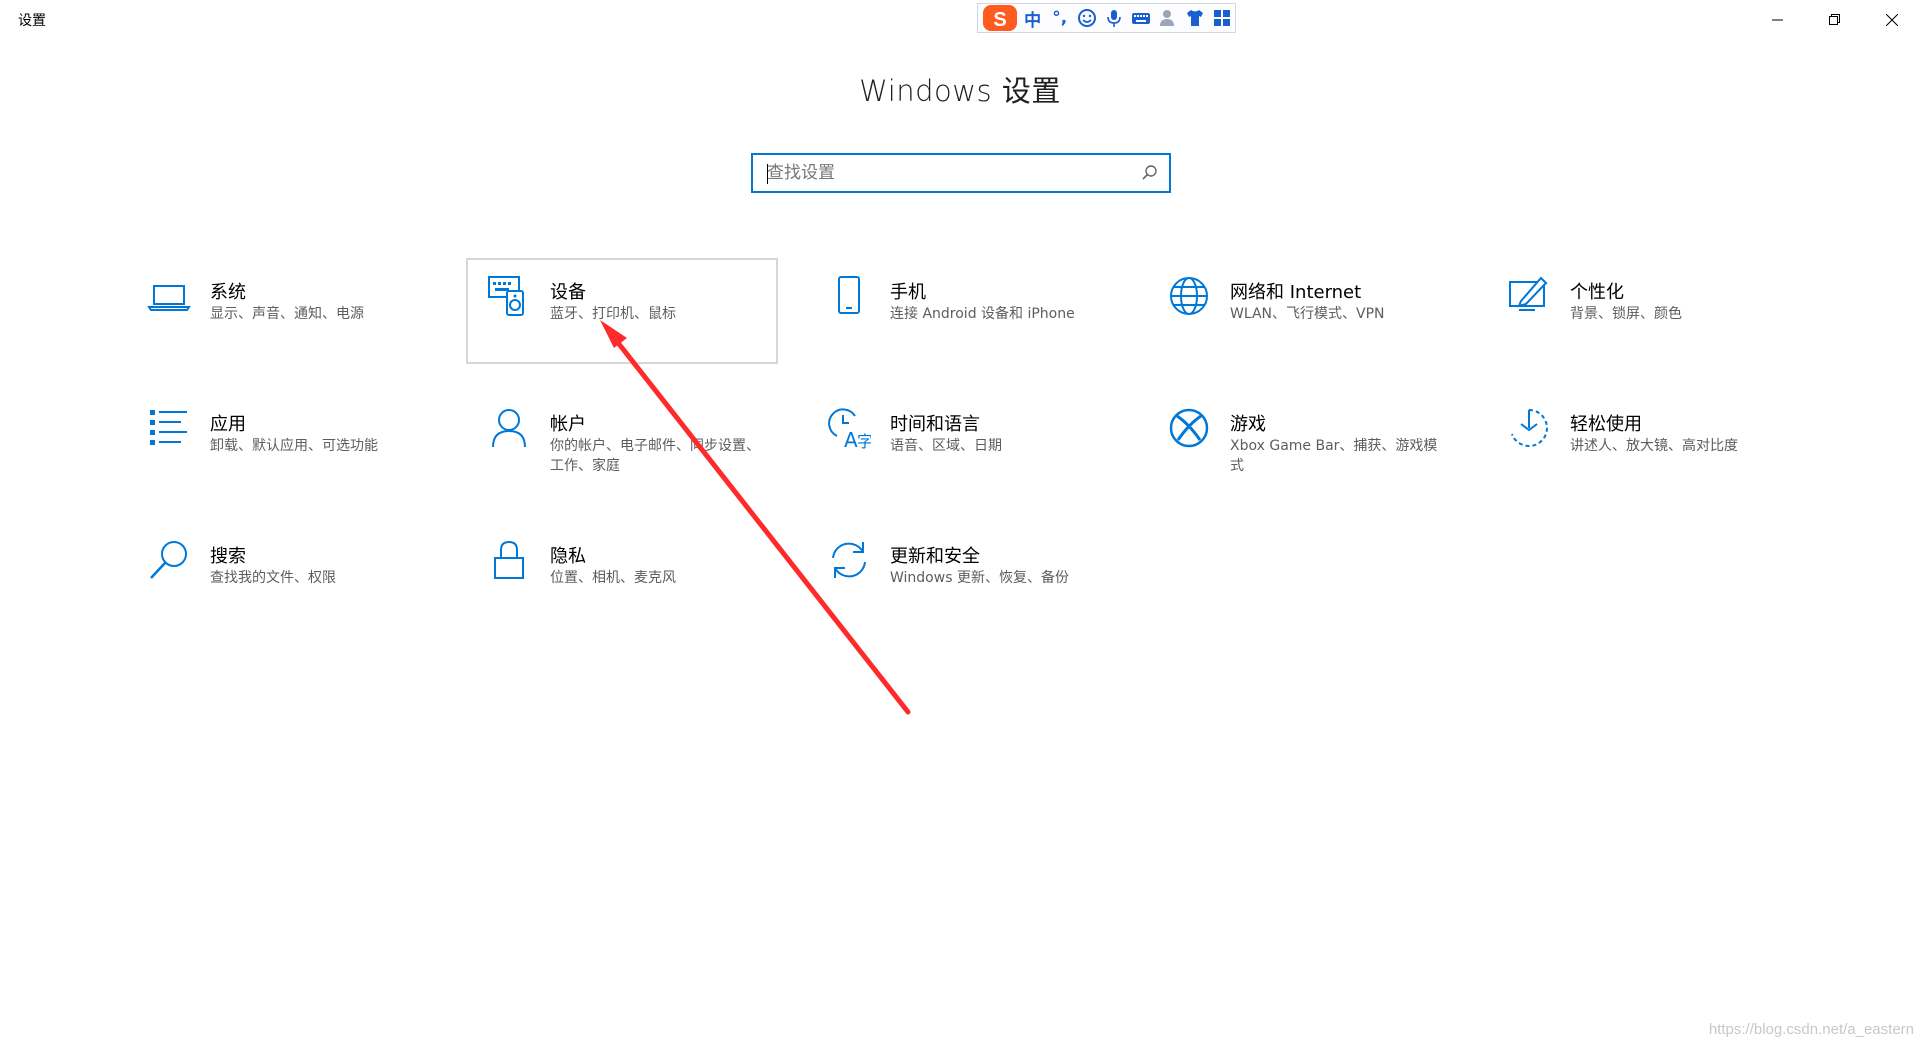 The image size is (1920, 1042). I want to click on tile-name: 轻松使用, so click(1606, 424).